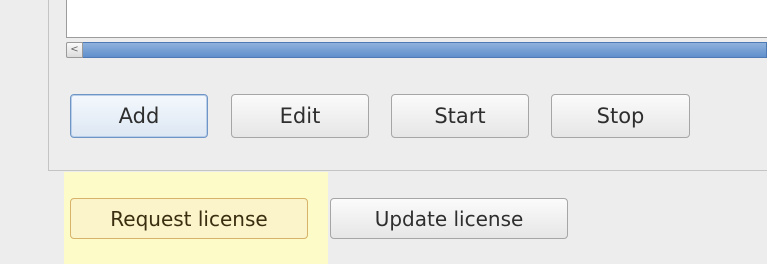 The width and height of the screenshot is (767, 264). What do you see at coordinates (416, 19) in the screenshot?
I see `services-list` at bounding box center [416, 19].